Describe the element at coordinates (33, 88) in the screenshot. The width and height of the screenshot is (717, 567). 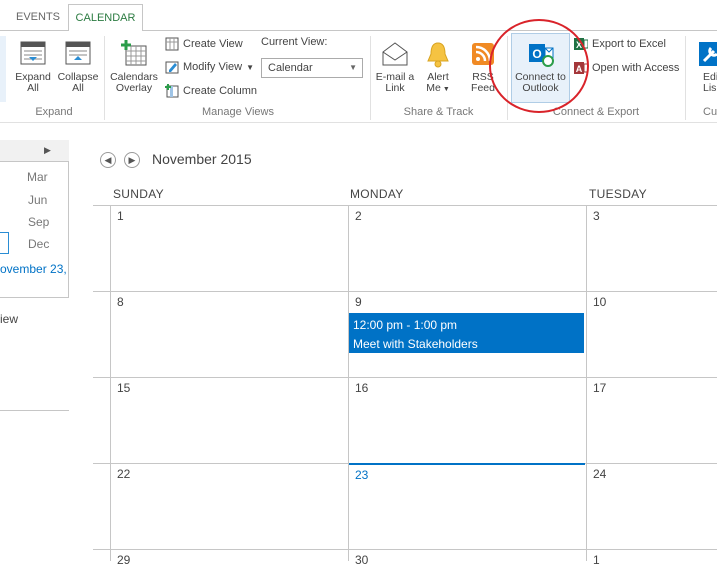
I see `expand-all-label-2: All` at that location.